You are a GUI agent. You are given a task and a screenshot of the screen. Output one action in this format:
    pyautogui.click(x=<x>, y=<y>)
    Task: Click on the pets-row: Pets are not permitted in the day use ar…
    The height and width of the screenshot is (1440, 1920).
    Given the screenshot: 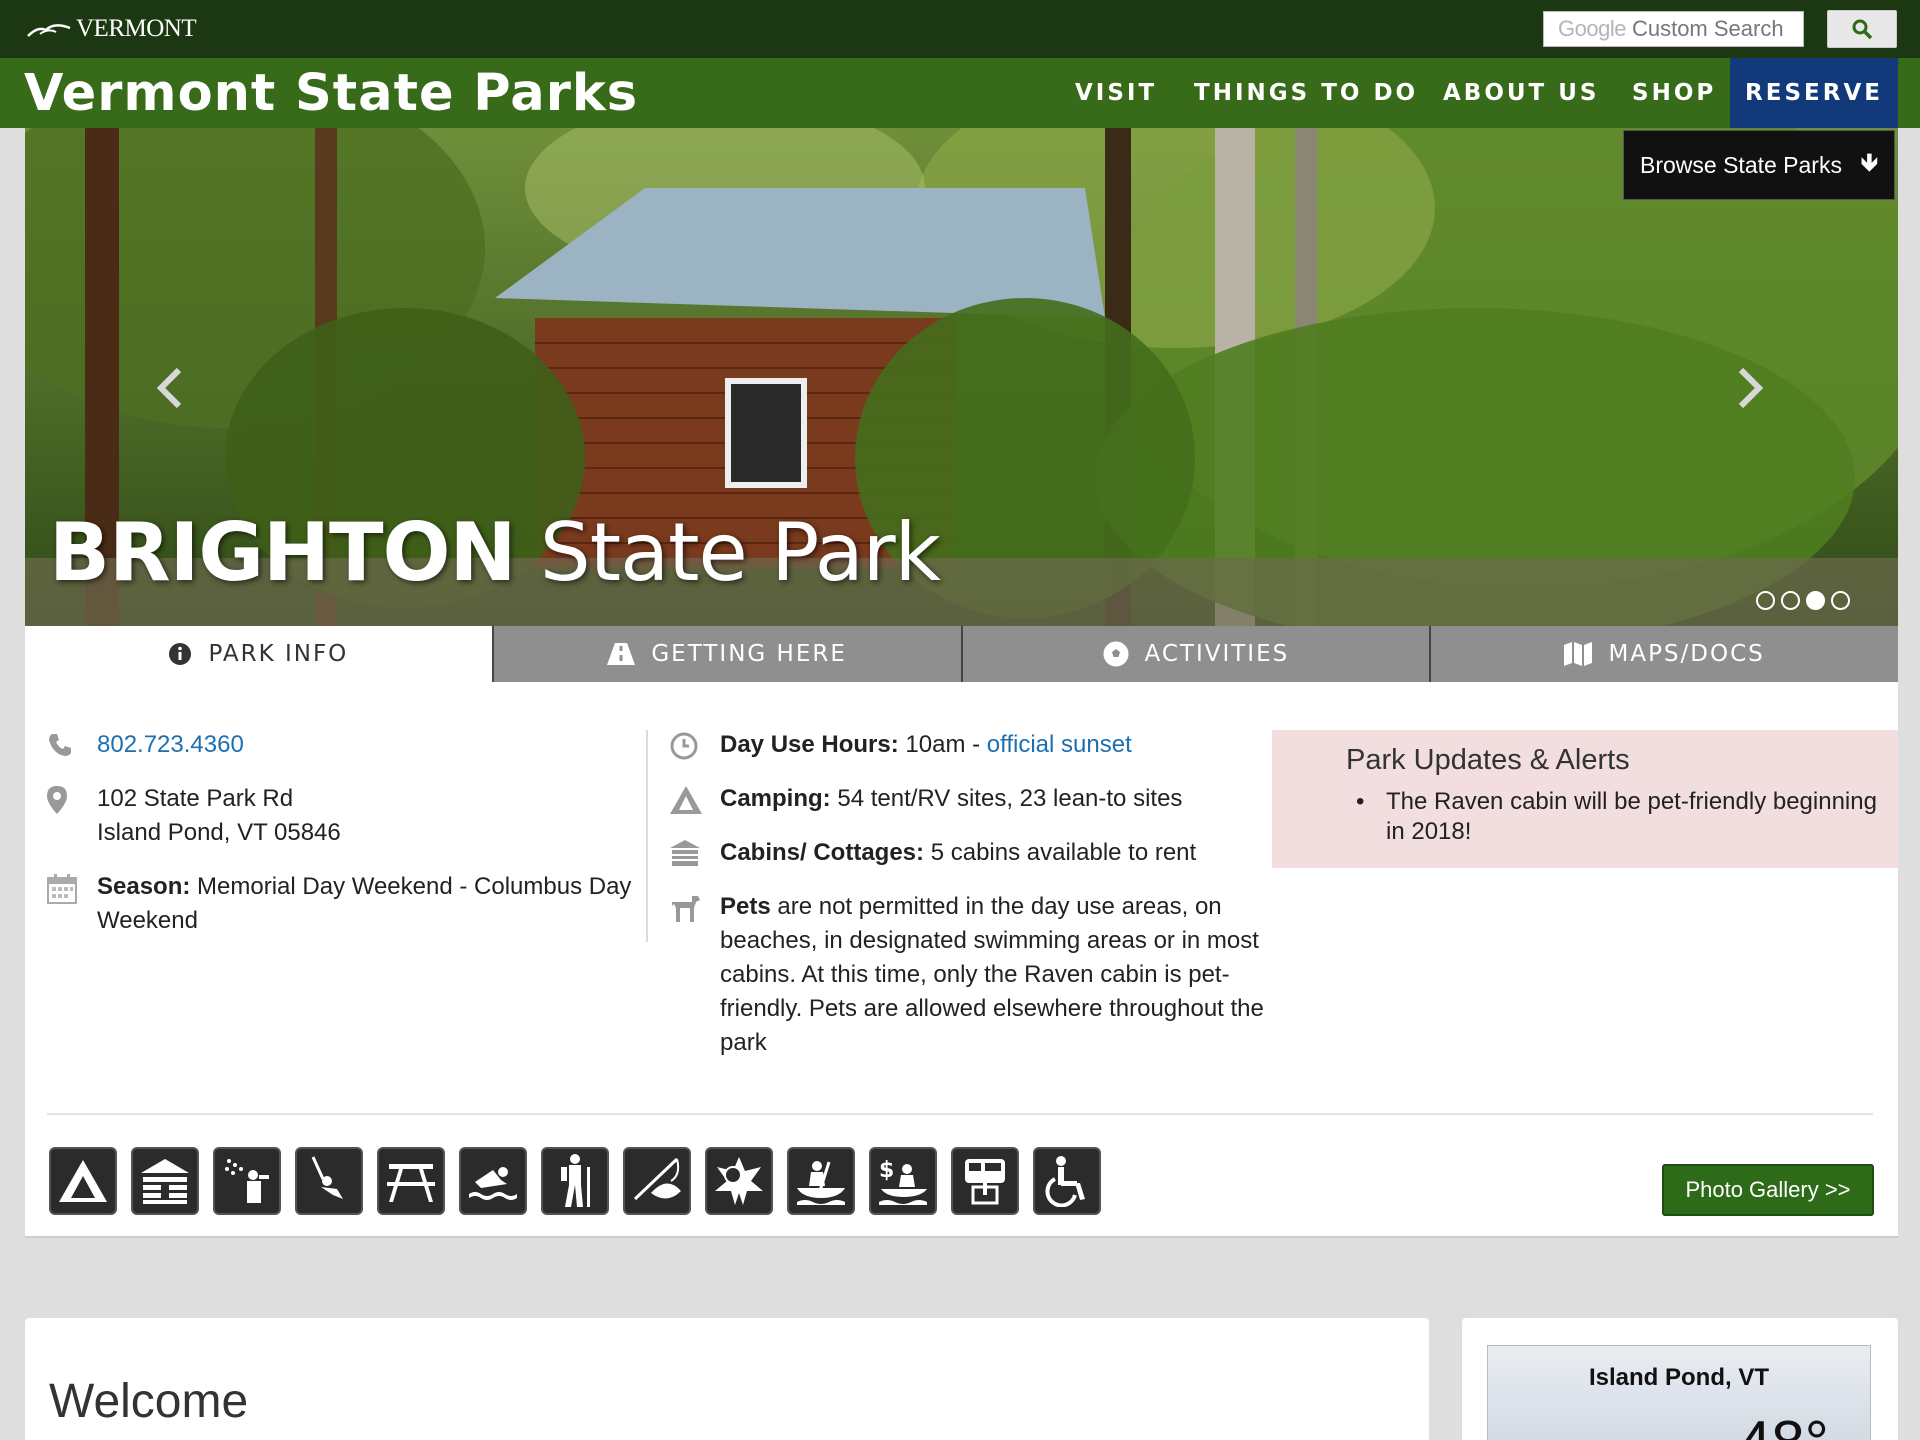 What is the action you would take?
    pyautogui.click(x=970, y=975)
    